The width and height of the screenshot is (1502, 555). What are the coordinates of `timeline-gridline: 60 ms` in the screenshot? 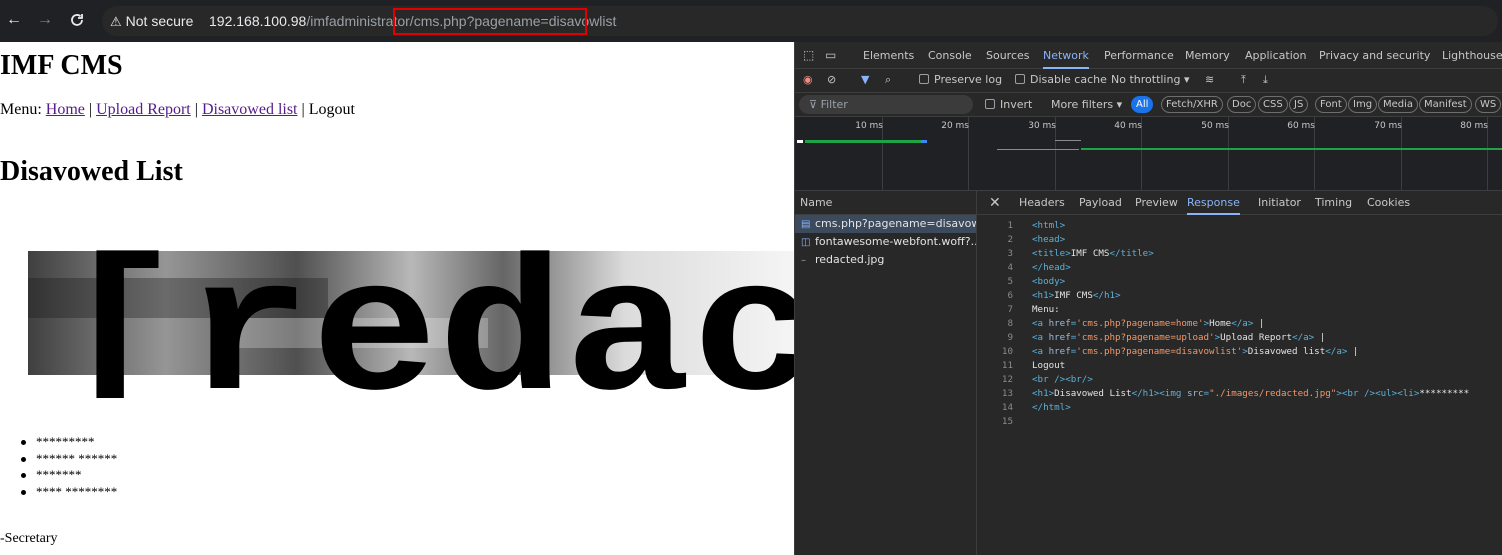 It's located at (1301, 153).